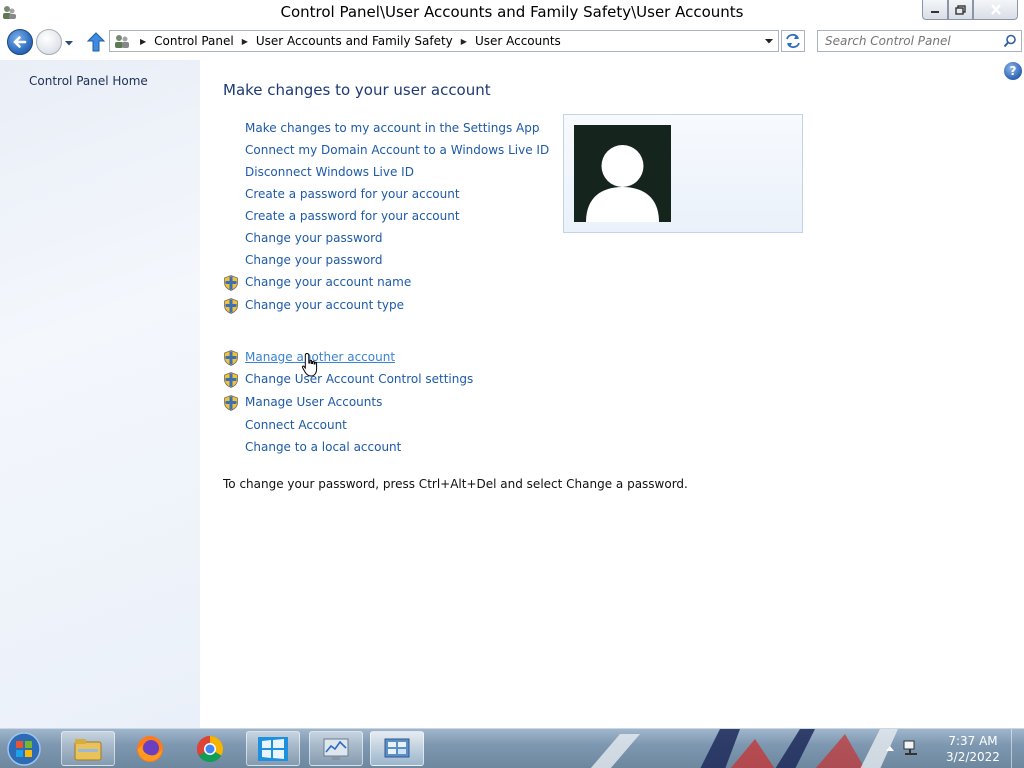 The image size is (1024, 768). I want to click on wallpaper-art, so click(744, 748).